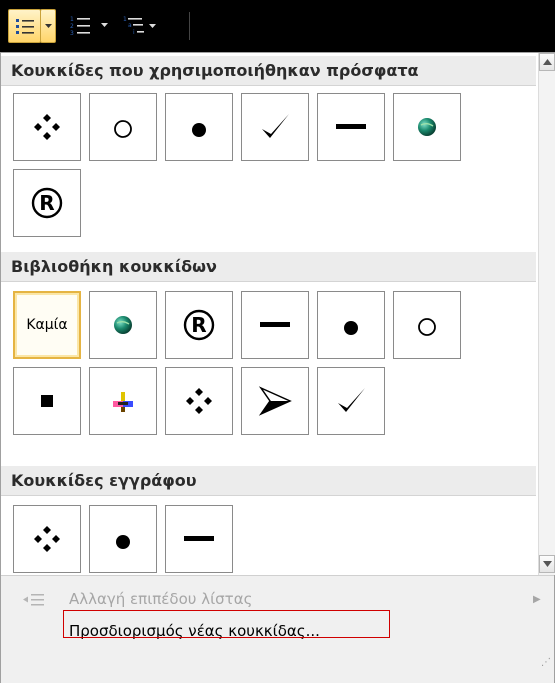 This screenshot has height=683, width=555. What do you see at coordinates (33, 600) in the screenshot?
I see `list-level-icon` at bounding box center [33, 600].